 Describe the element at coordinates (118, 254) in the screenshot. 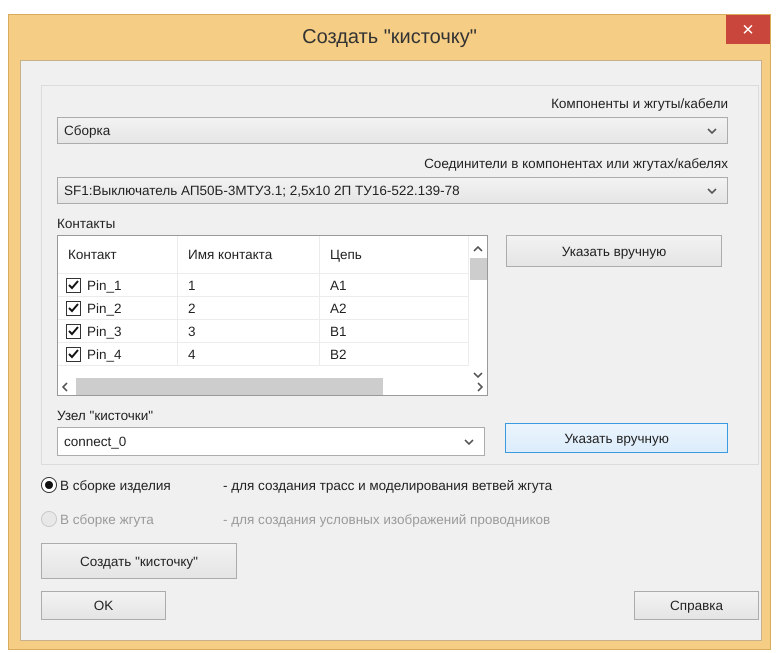

I see `column-header: Контакт` at that location.